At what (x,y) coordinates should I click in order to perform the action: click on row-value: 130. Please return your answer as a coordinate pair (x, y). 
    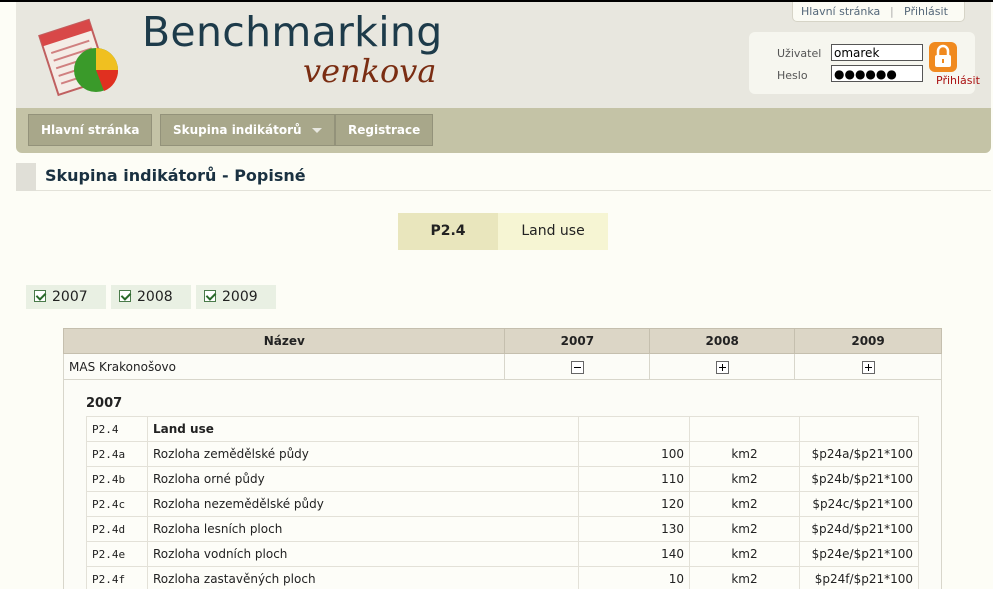
    Looking at the image, I should click on (634, 529).